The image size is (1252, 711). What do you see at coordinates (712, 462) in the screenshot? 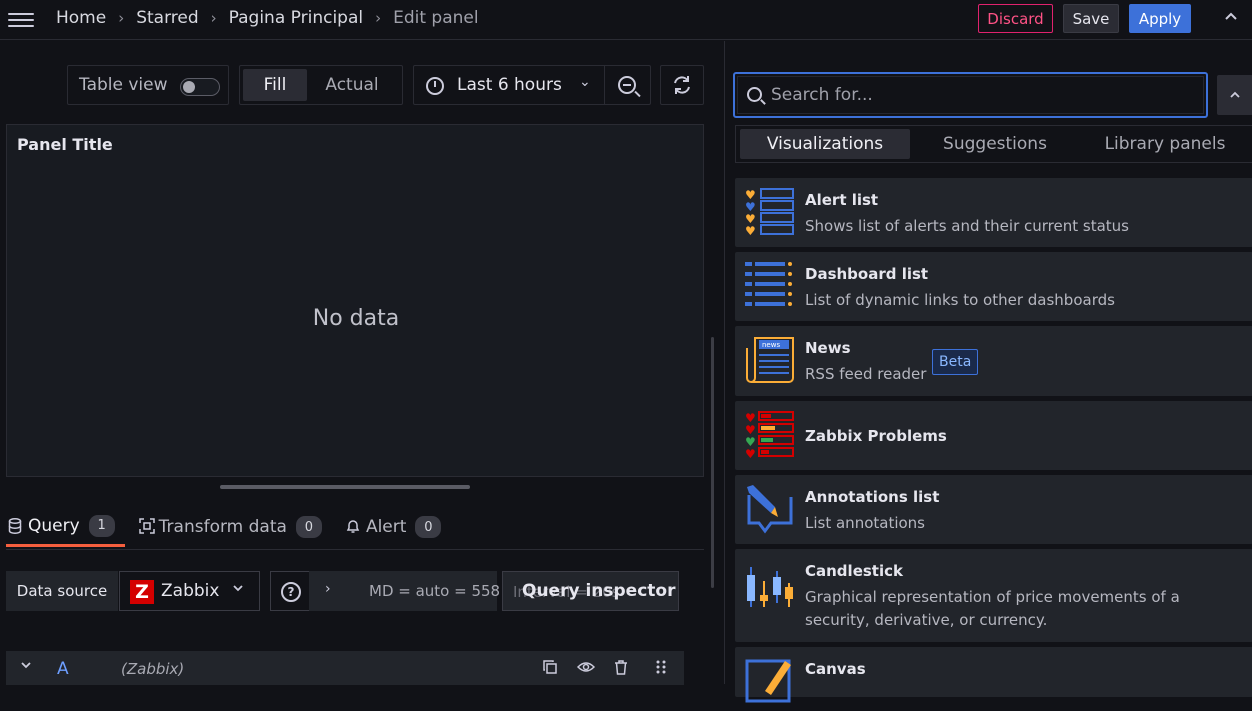
I see `scrollbar` at bounding box center [712, 462].